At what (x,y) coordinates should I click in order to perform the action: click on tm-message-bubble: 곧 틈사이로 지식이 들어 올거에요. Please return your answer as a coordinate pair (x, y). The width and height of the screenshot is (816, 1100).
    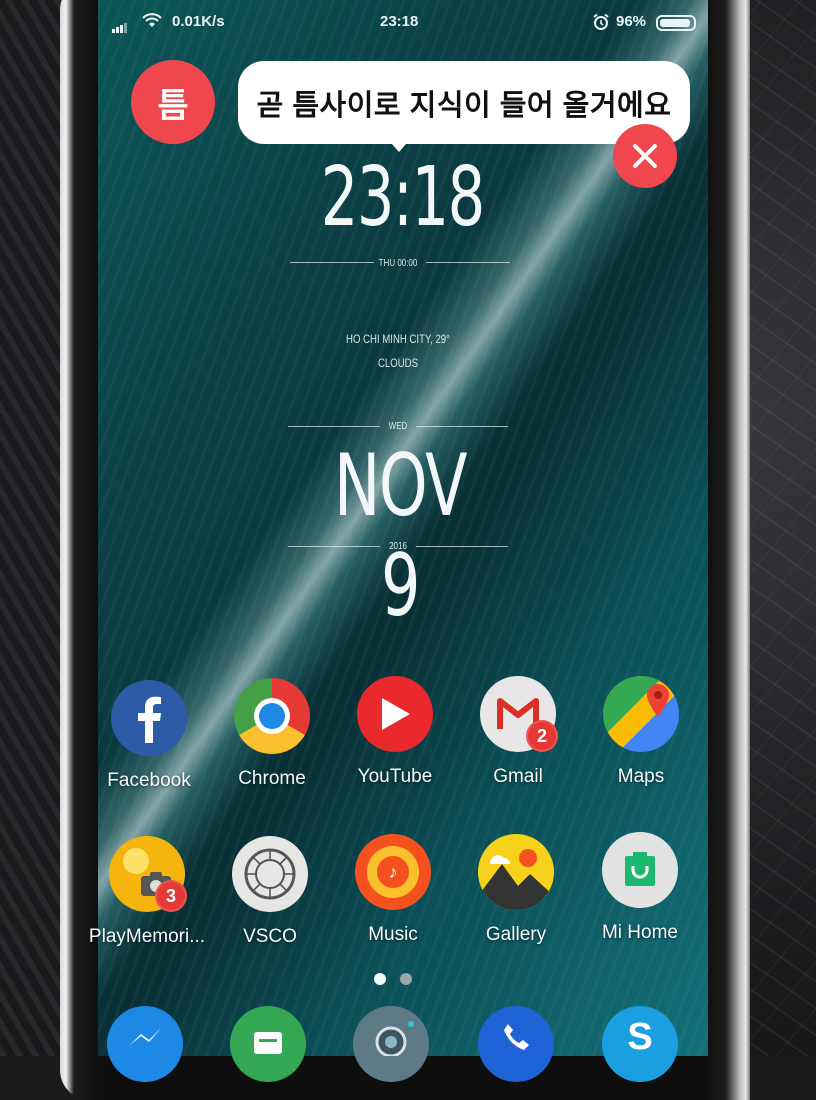
    Looking at the image, I should click on (464, 106).